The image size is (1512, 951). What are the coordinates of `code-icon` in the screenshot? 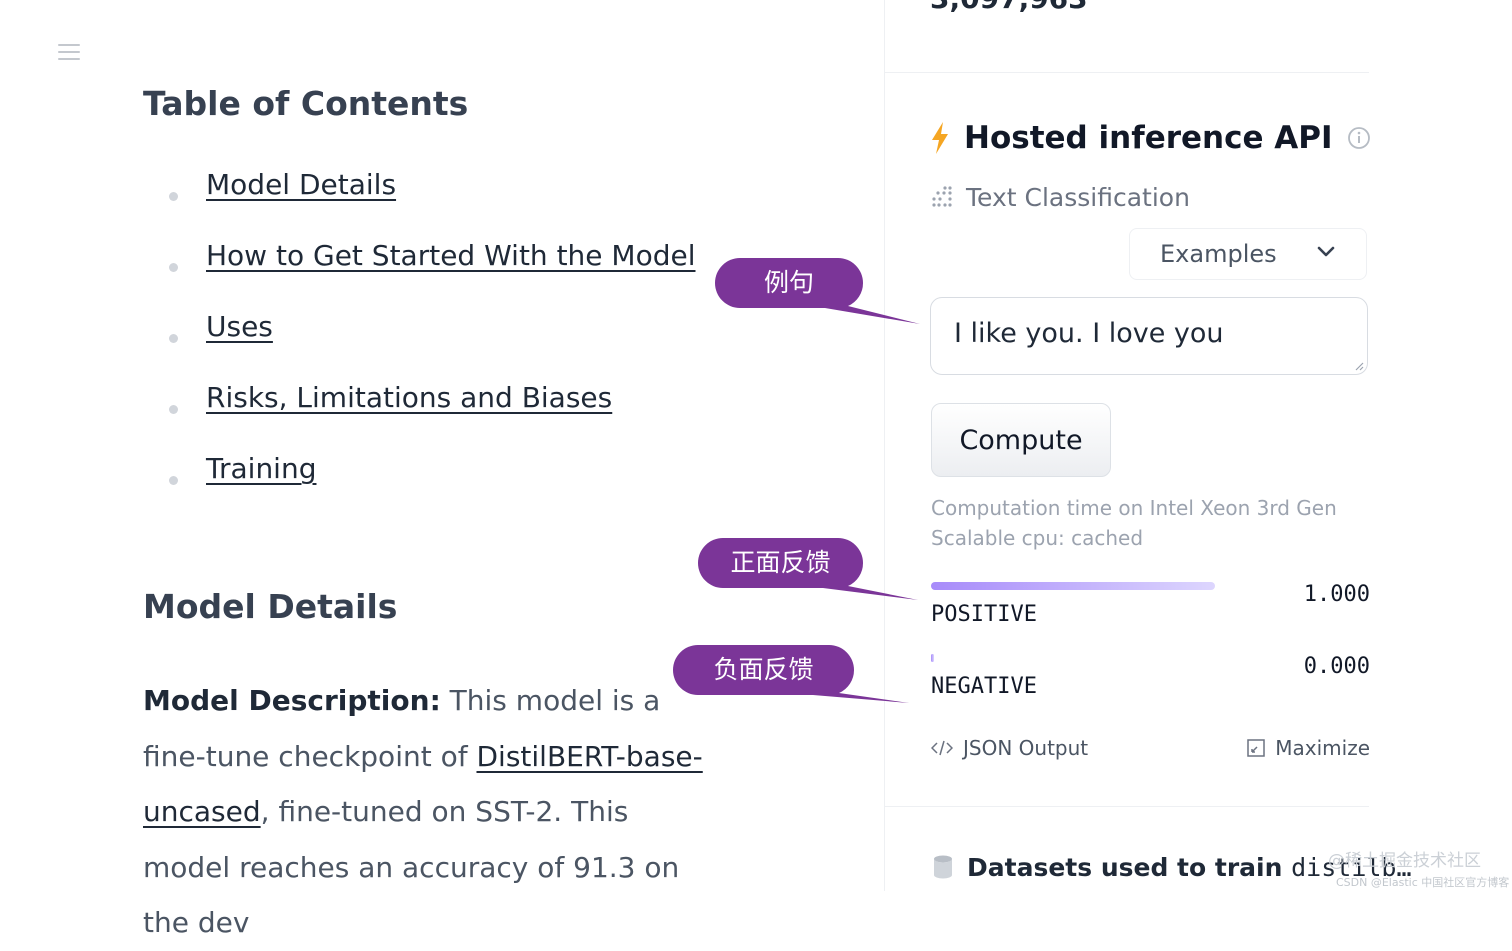 It's located at (942, 748).